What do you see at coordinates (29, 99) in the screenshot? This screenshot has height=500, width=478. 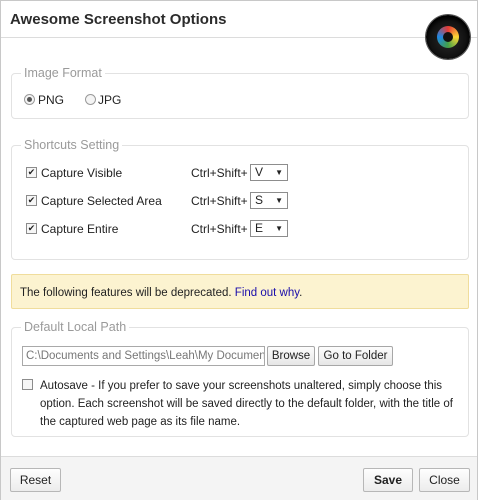 I see `png-radio` at bounding box center [29, 99].